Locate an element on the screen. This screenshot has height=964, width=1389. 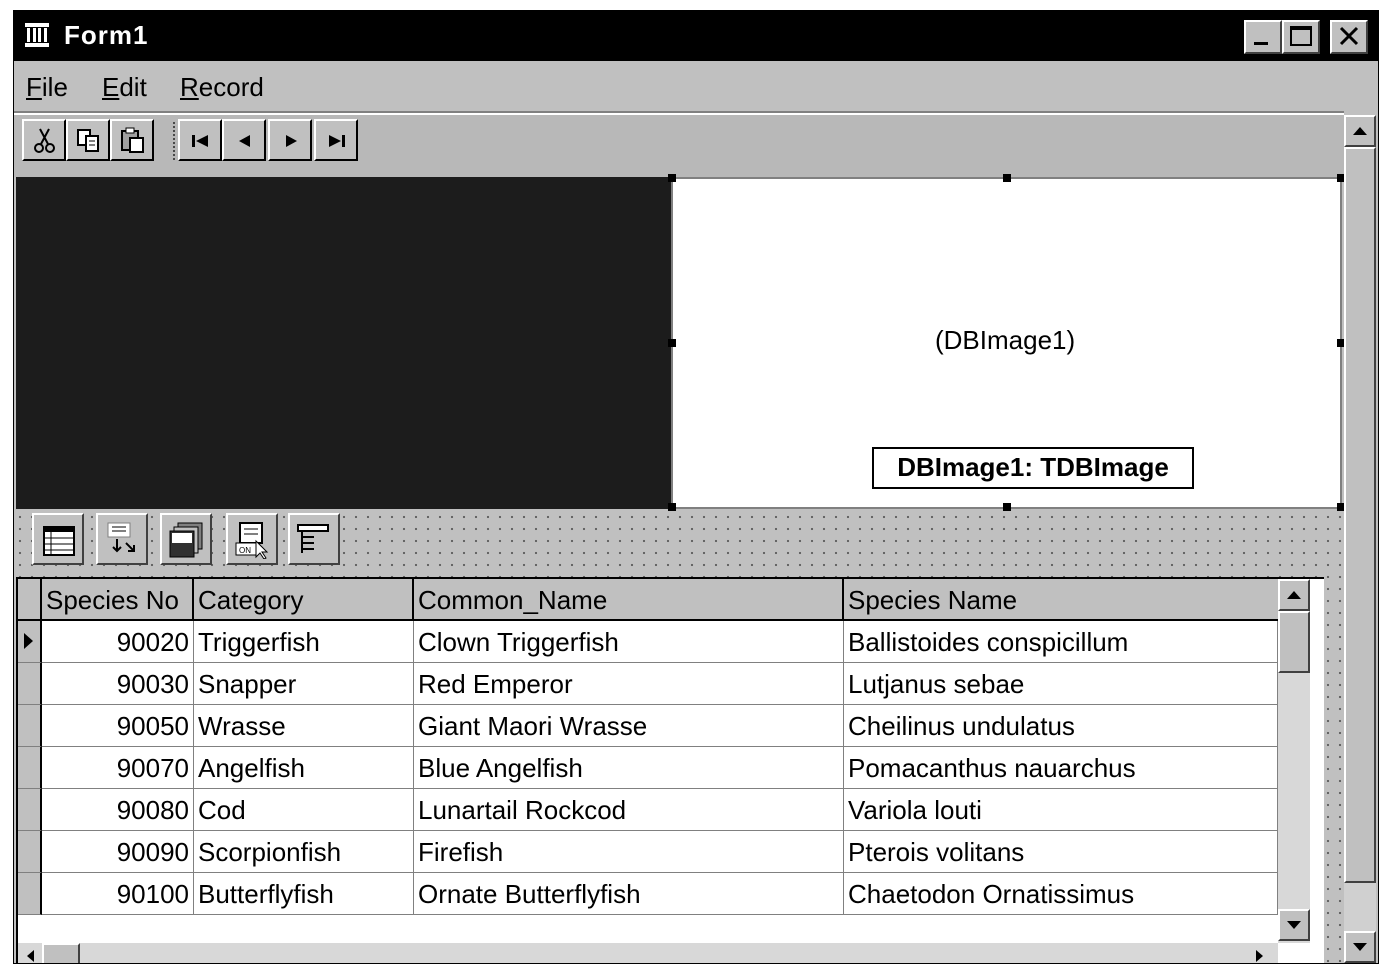
grid-cell: Pomacanthus nauarchus is located at coordinates (1061, 768).